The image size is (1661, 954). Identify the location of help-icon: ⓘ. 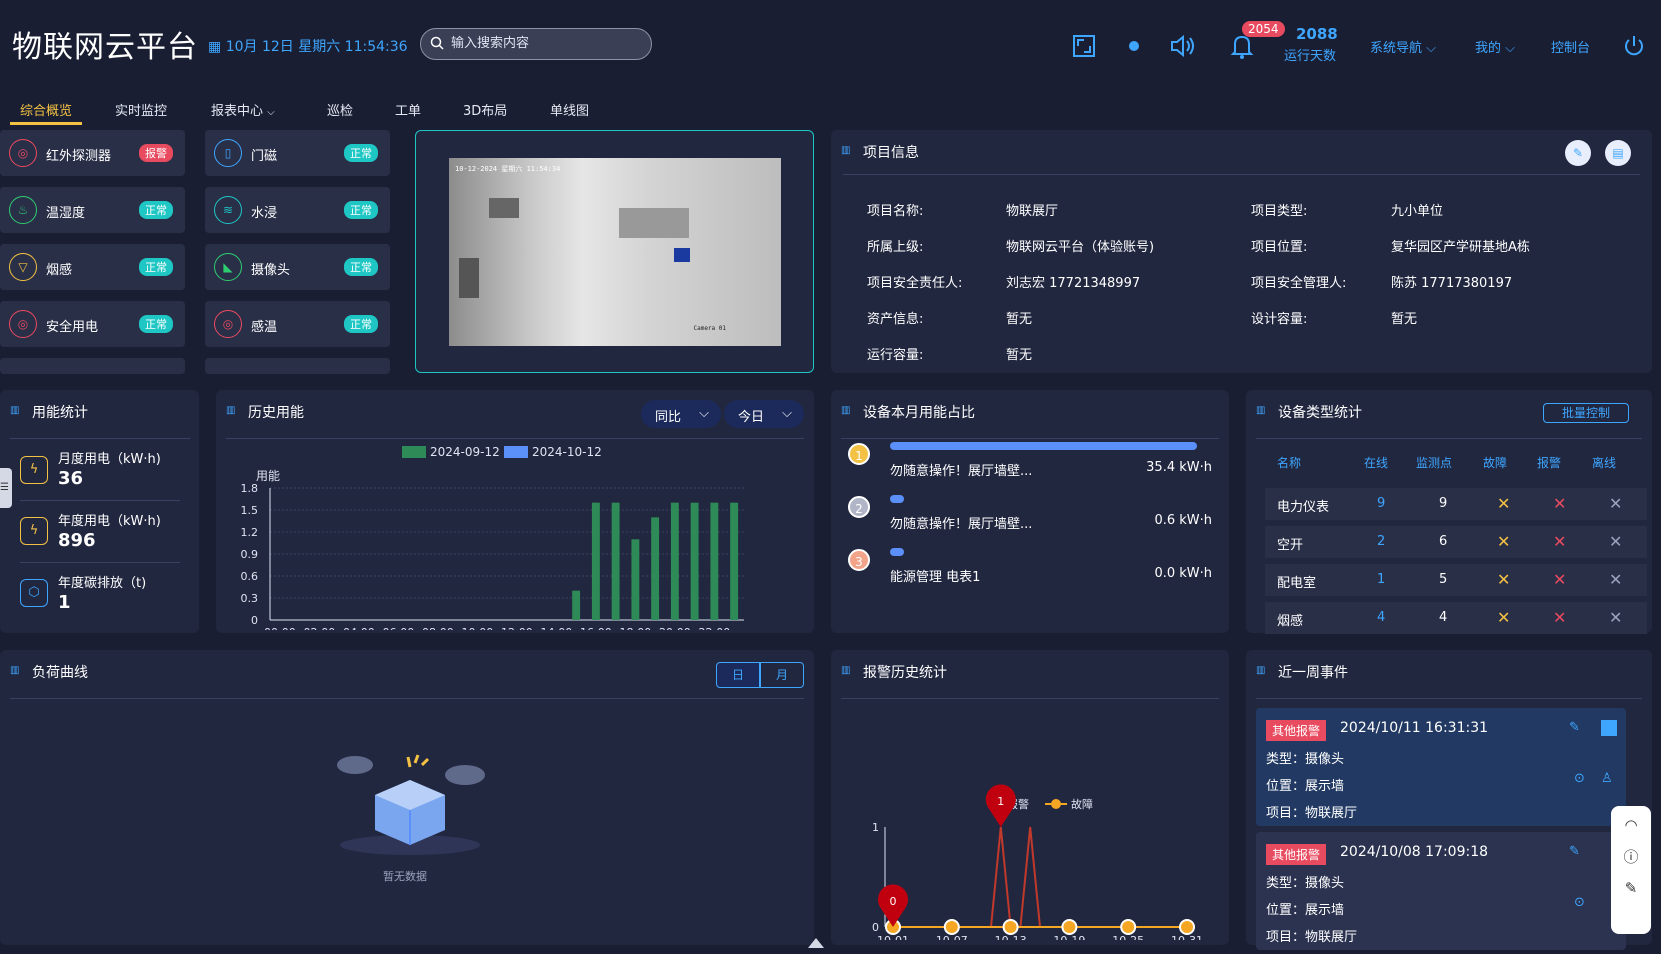
(1631, 856).